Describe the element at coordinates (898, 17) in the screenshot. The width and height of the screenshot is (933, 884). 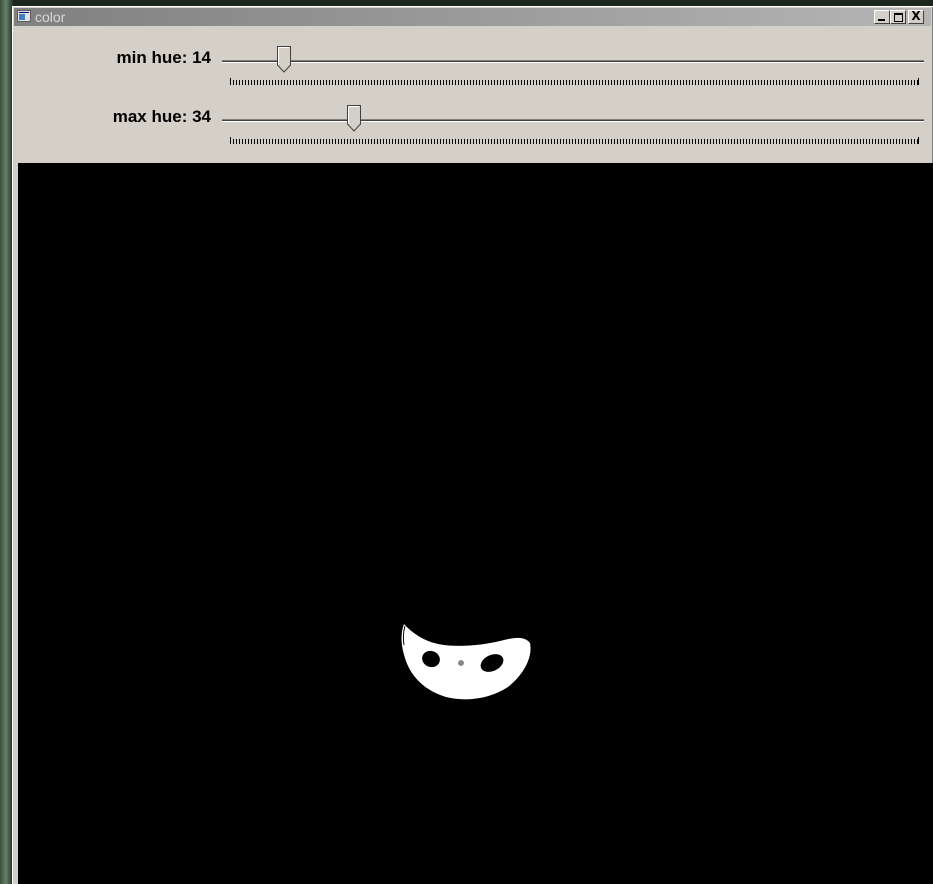
I see `maximize-button` at that location.